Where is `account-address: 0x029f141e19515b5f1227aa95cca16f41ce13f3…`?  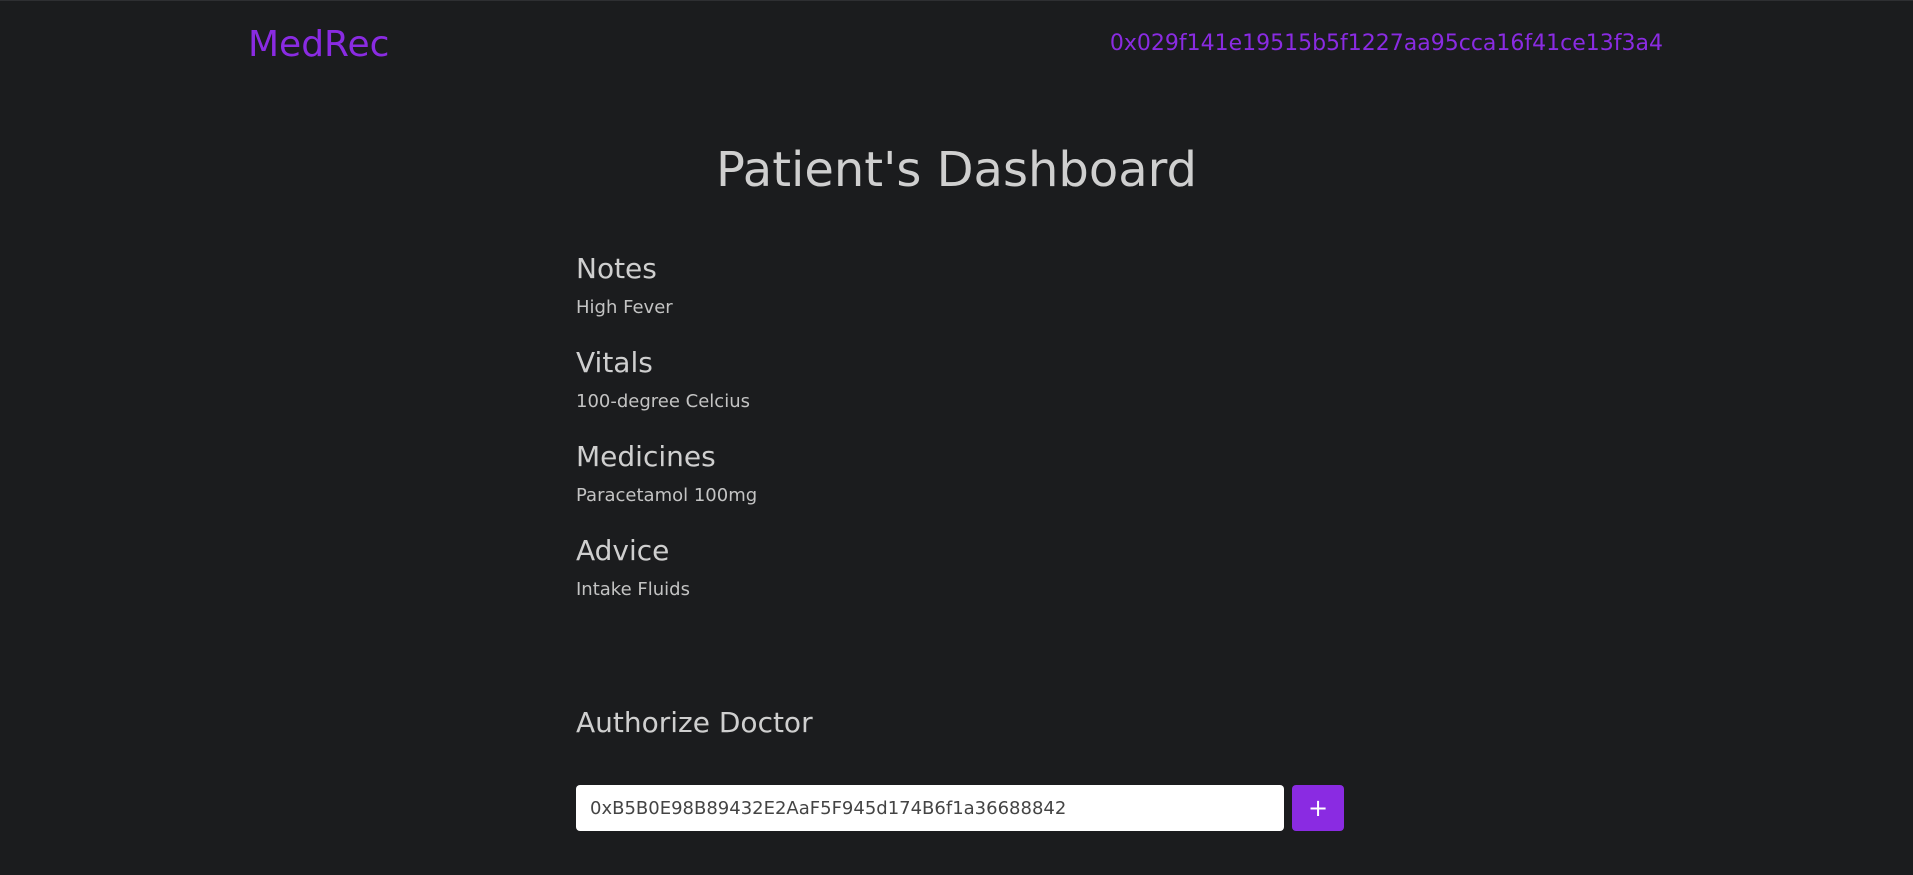 account-address: 0x029f141e19515b5f1227aa95cca16f41ce13f3… is located at coordinates (1386, 43).